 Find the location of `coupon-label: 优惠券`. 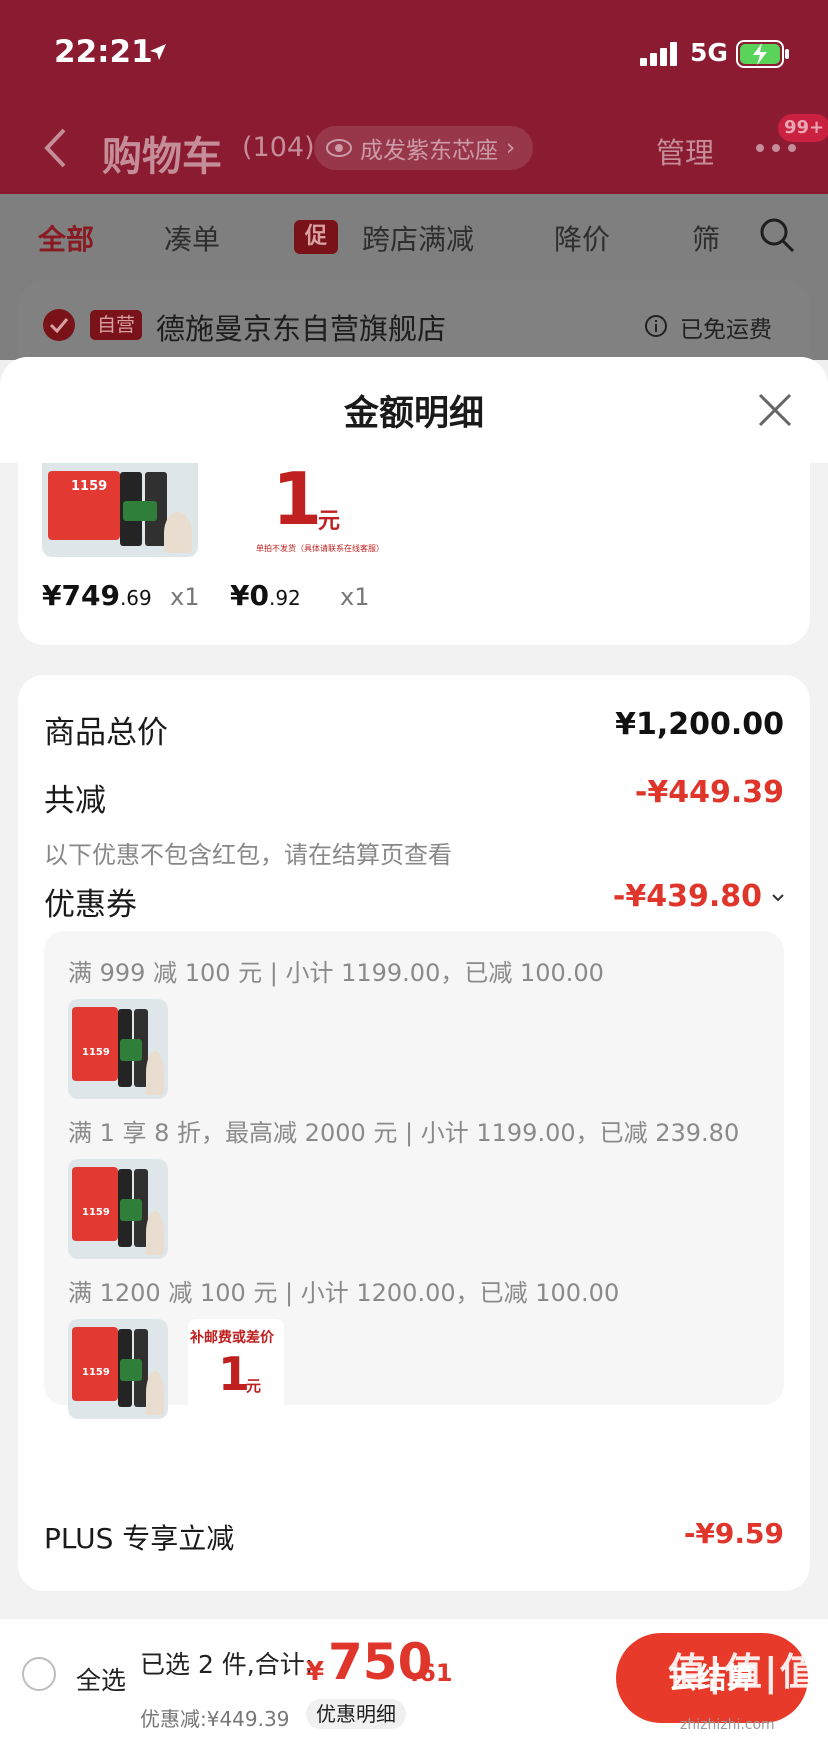

coupon-label: 优惠券 is located at coordinates (90, 905).